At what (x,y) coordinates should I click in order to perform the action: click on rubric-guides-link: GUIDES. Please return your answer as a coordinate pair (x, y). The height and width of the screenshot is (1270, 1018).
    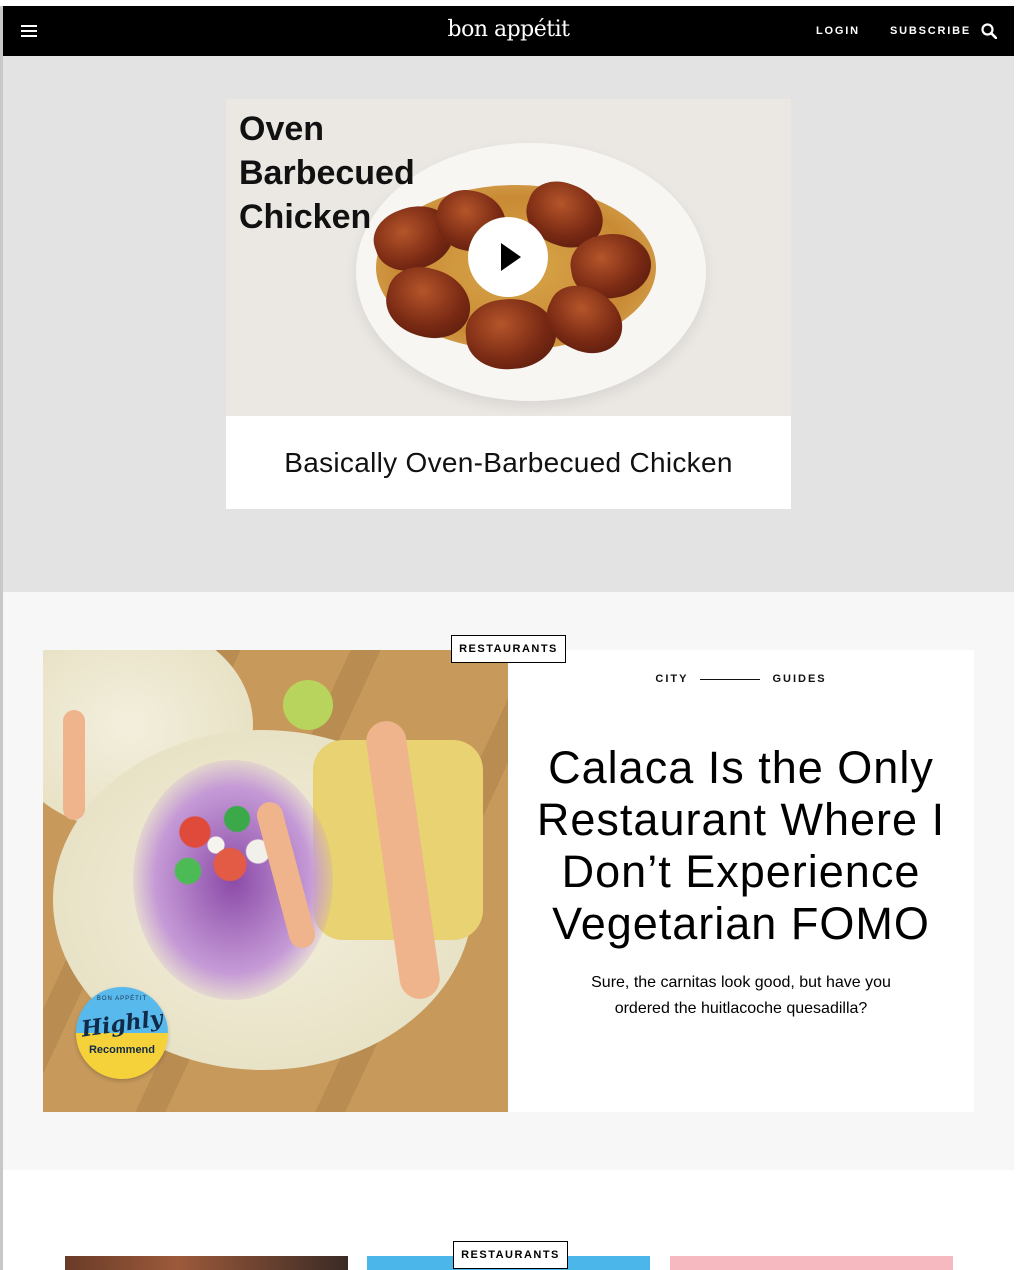
    Looking at the image, I should click on (799, 679).